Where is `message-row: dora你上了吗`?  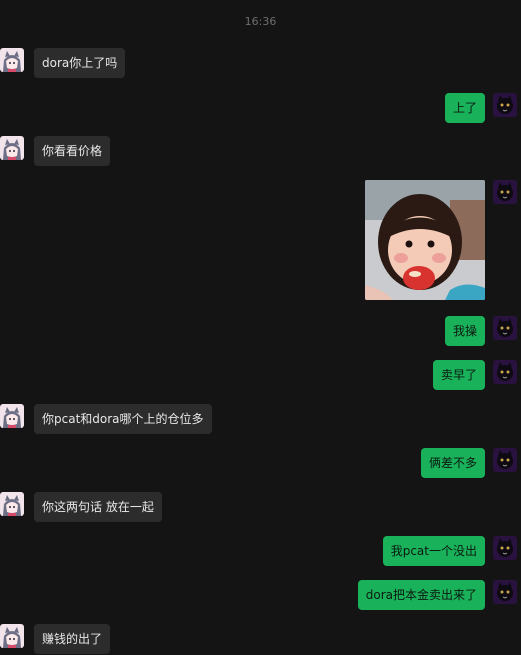 message-row: dora你上了吗 is located at coordinates (63, 63).